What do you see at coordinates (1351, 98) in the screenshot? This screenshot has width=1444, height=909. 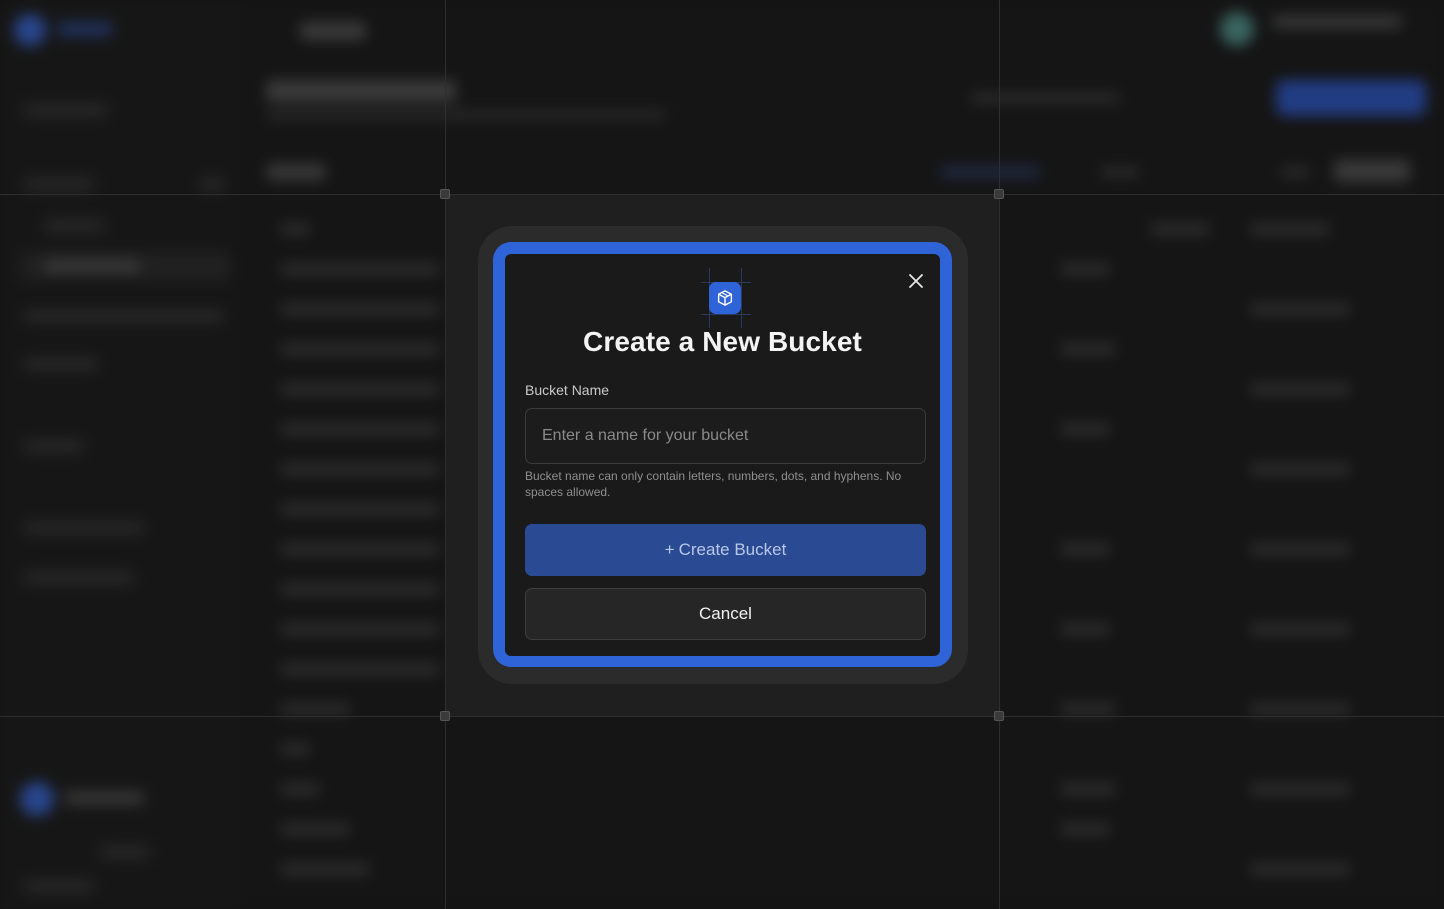 I see `background-primary-button` at bounding box center [1351, 98].